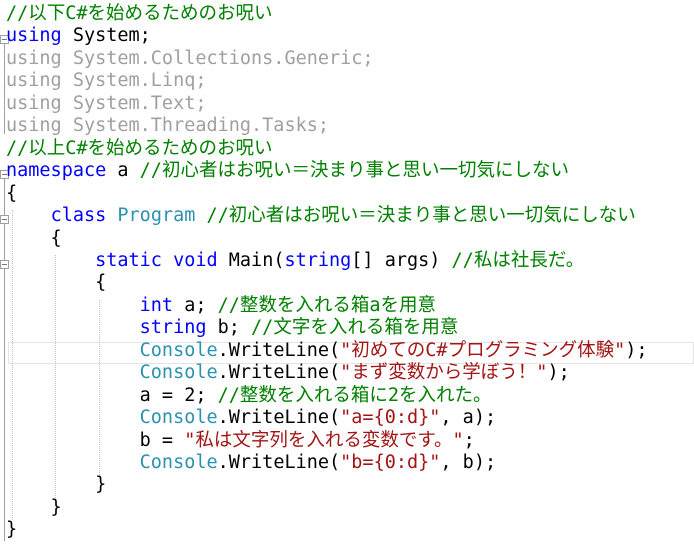 The width and height of the screenshot is (694, 544). What do you see at coordinates (56, 171) in the screenshot?
I see `code-token-keyword: namespace` at bounding box center [56, 171].